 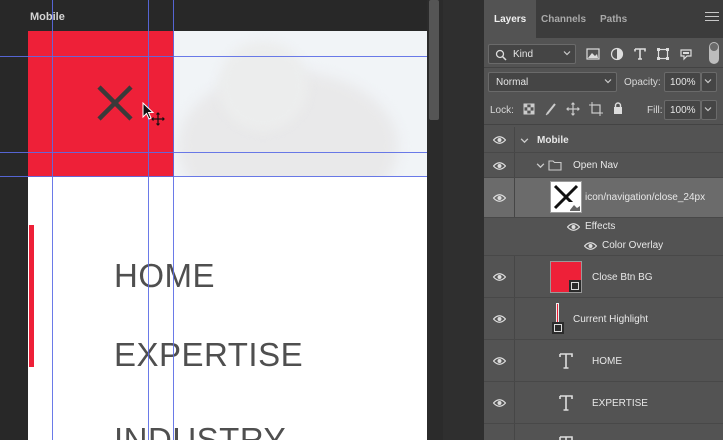 I want to click on layer-name: HOME, so click(x=607, y=361).